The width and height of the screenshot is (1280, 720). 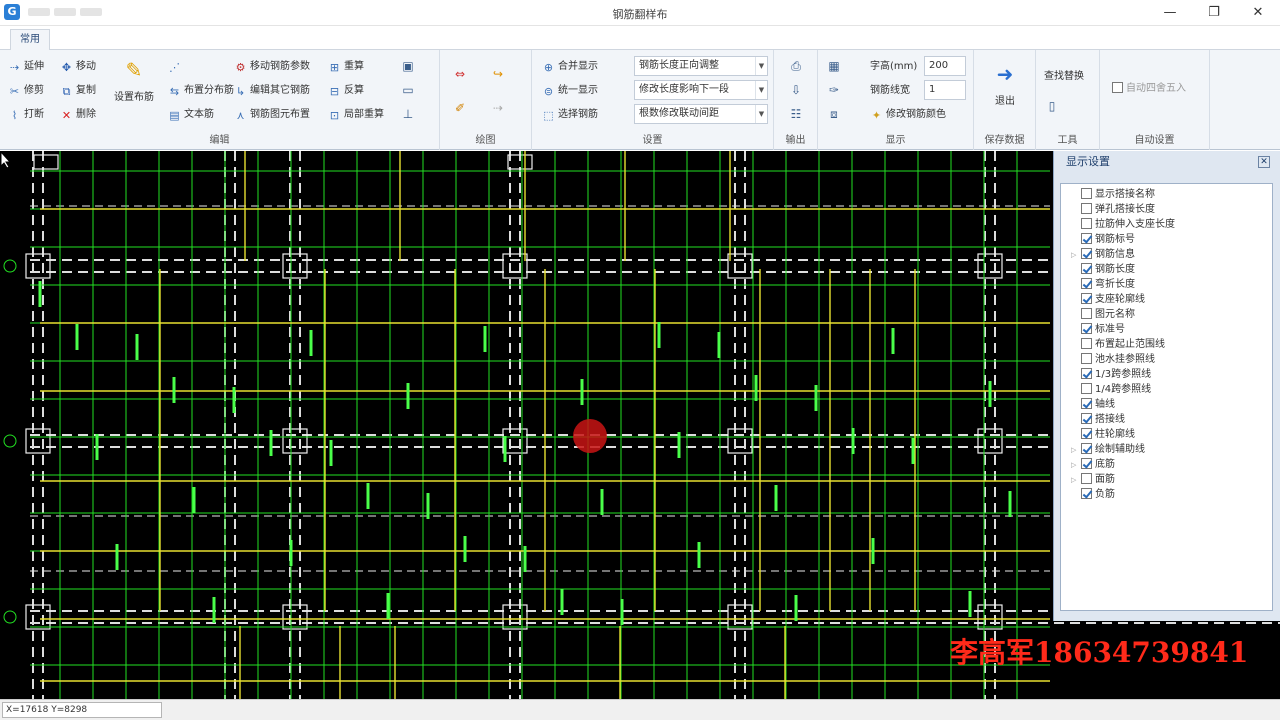 I want to click on copy-button: ⧉ 复制, so click(x=78, y=91).